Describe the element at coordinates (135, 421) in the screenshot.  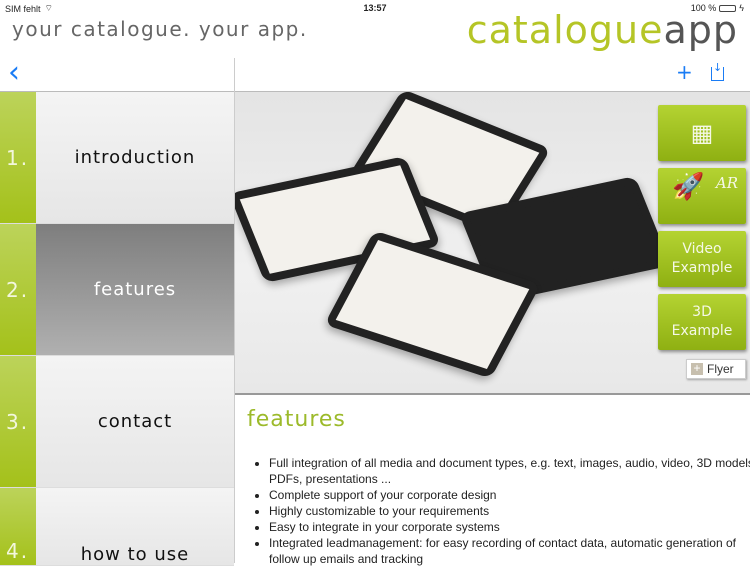
I see `menu-item-label: contact` at that location.